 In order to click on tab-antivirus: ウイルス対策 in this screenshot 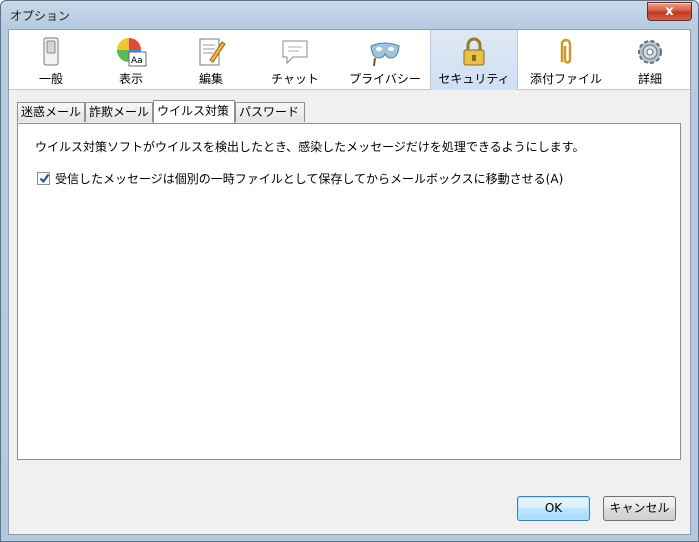, I will do `click(194, 111)`.